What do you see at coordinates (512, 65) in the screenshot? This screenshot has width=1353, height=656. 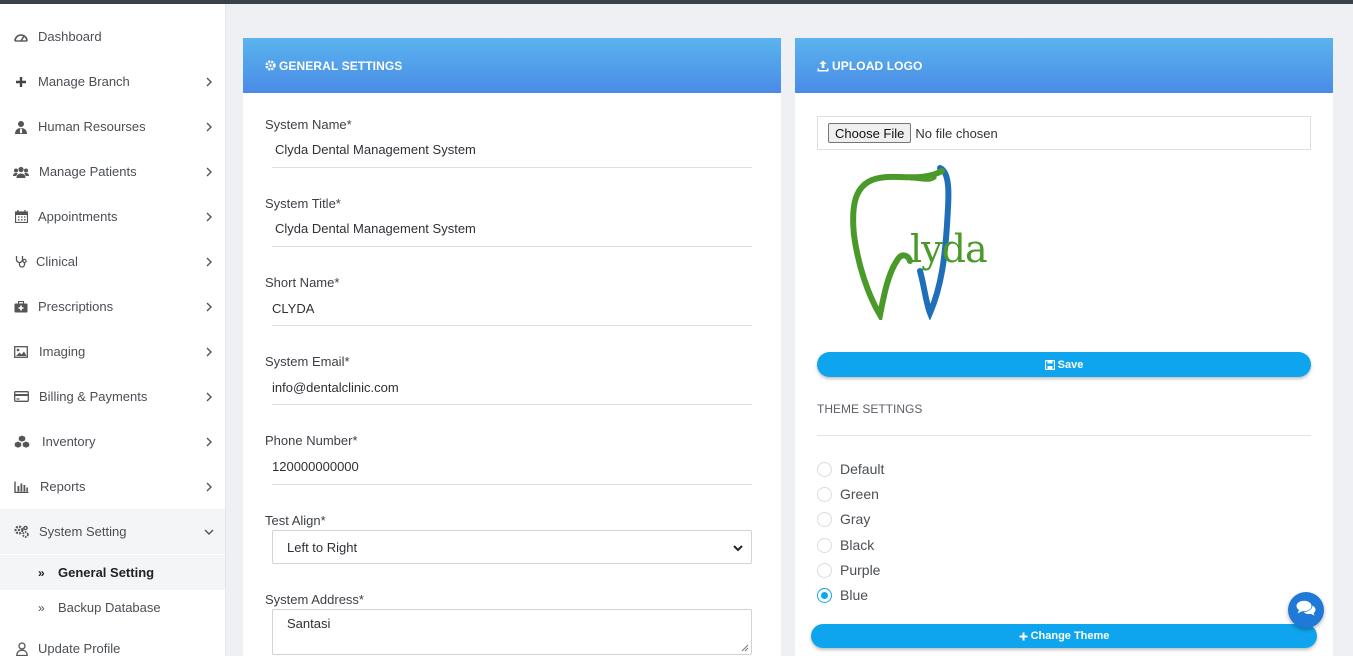 I see `general-settings-header: GENERAL SETTINGS` at bounding box center [512, 65].